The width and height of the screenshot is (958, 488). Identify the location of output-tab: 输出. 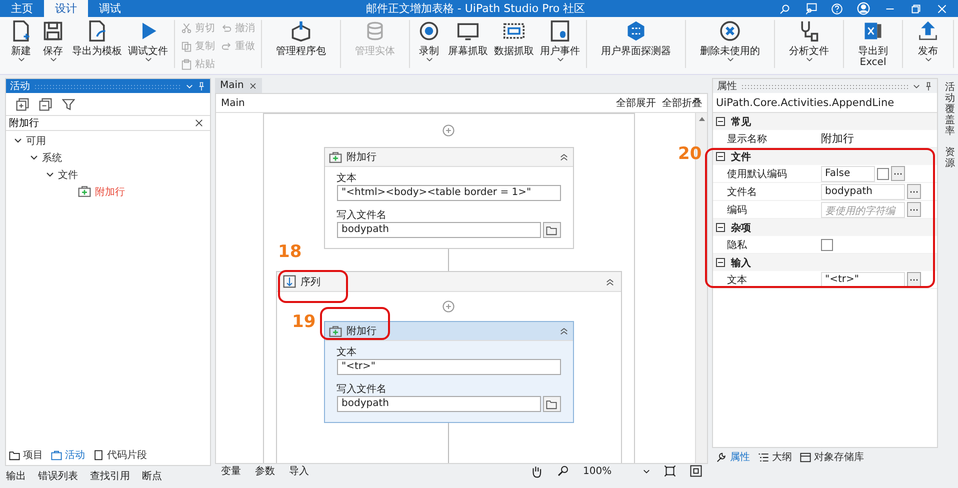
(16, 476).